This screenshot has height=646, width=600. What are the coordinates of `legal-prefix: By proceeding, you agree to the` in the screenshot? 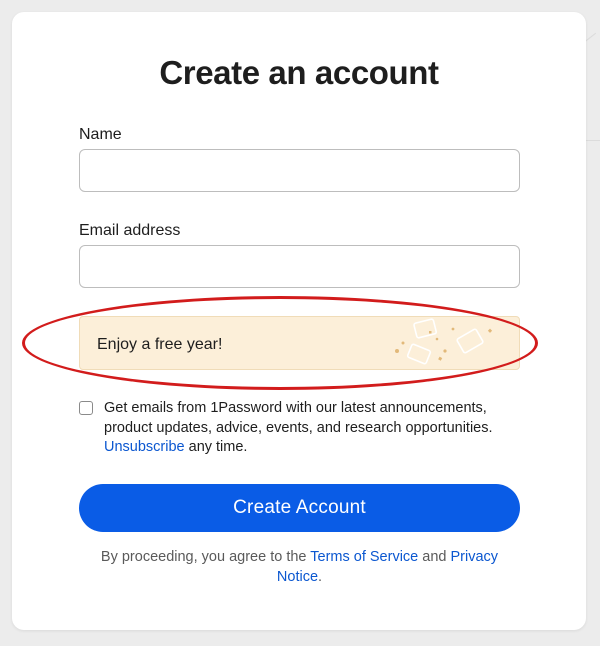 It's located at (203, 557).